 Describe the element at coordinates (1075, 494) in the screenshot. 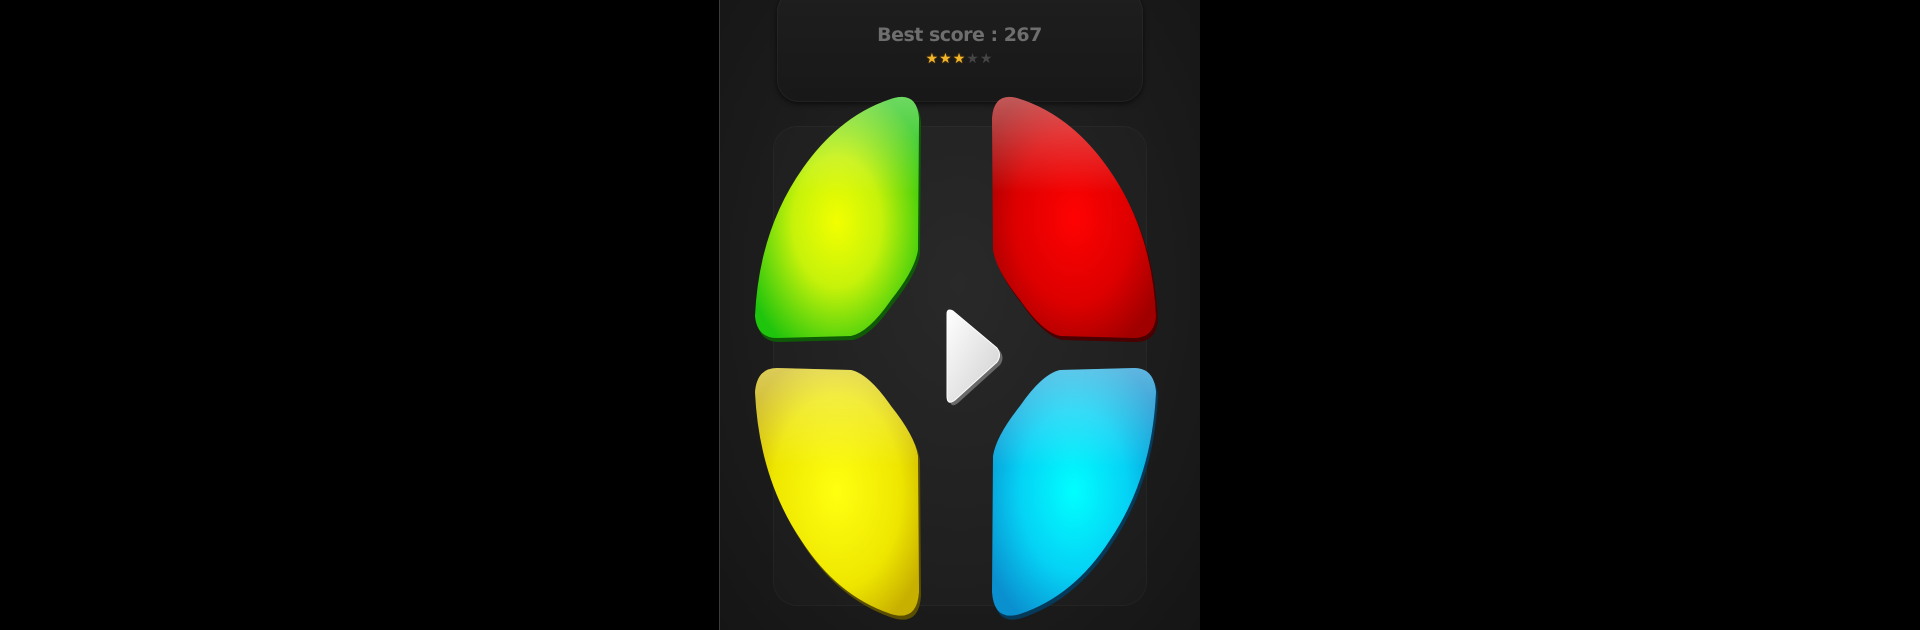

I see `blue-pad` at that location.